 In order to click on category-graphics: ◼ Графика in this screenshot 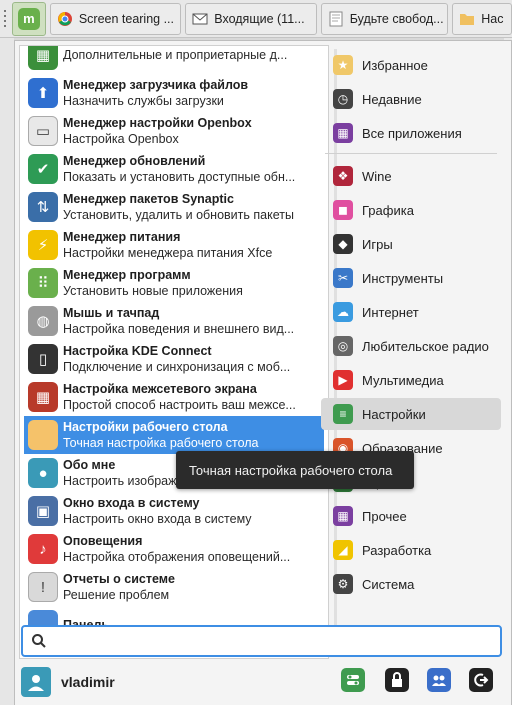, I will do `click(411, 210)`.